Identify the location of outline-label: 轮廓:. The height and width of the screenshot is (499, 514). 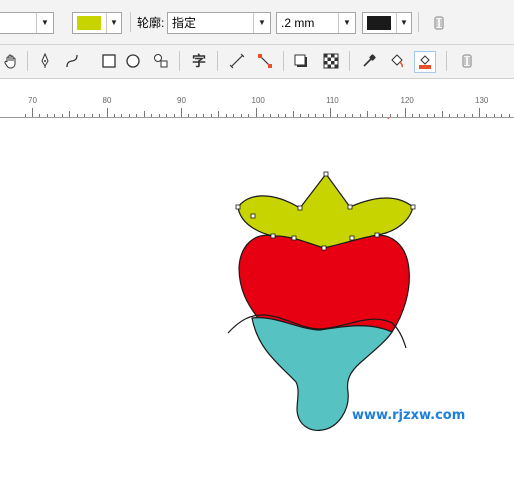
(151, 23).